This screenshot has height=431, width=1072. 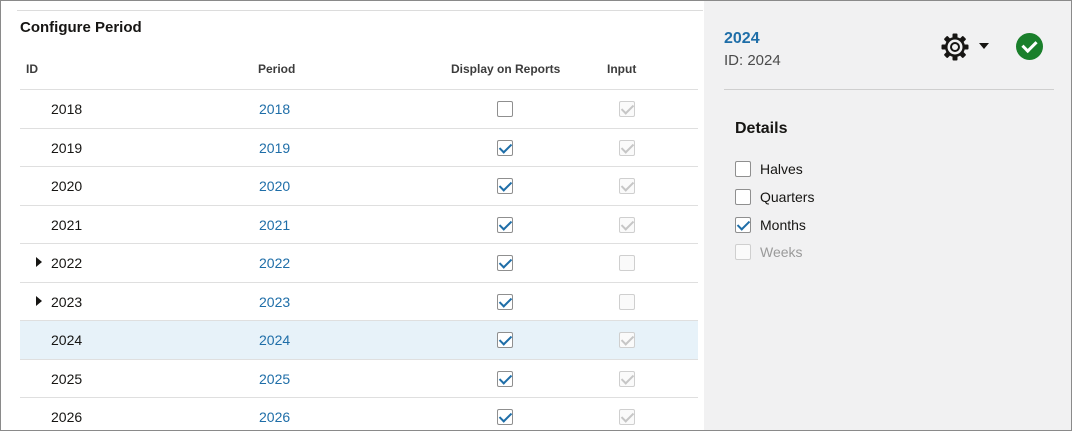 I want to click on period-link: 2024, so click(x=274, y=340).